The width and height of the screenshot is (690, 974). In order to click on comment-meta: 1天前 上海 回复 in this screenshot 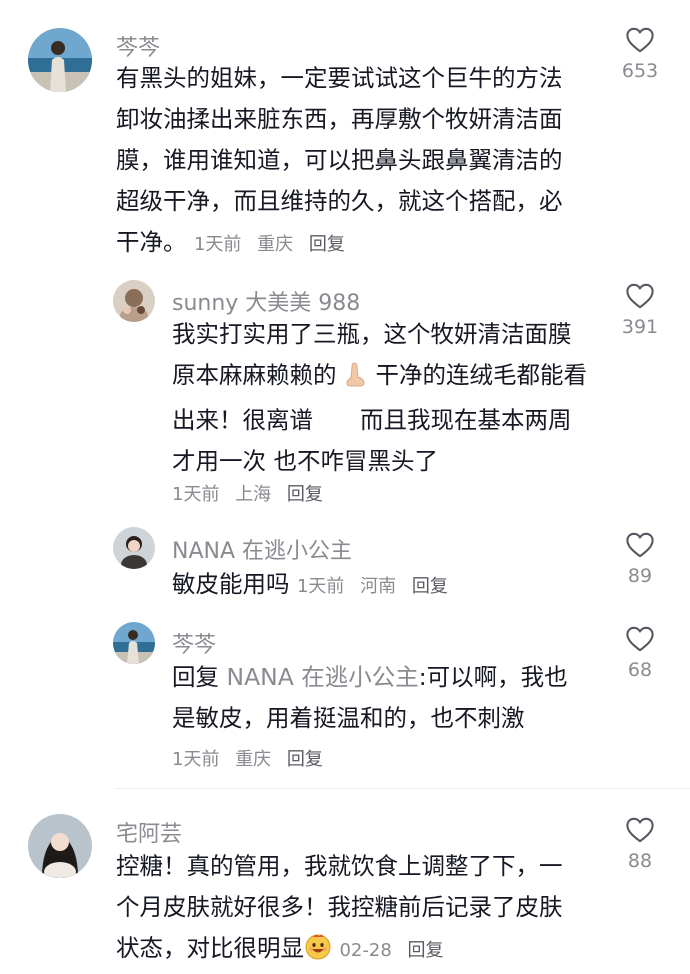, I will do `click(252, 493)`.